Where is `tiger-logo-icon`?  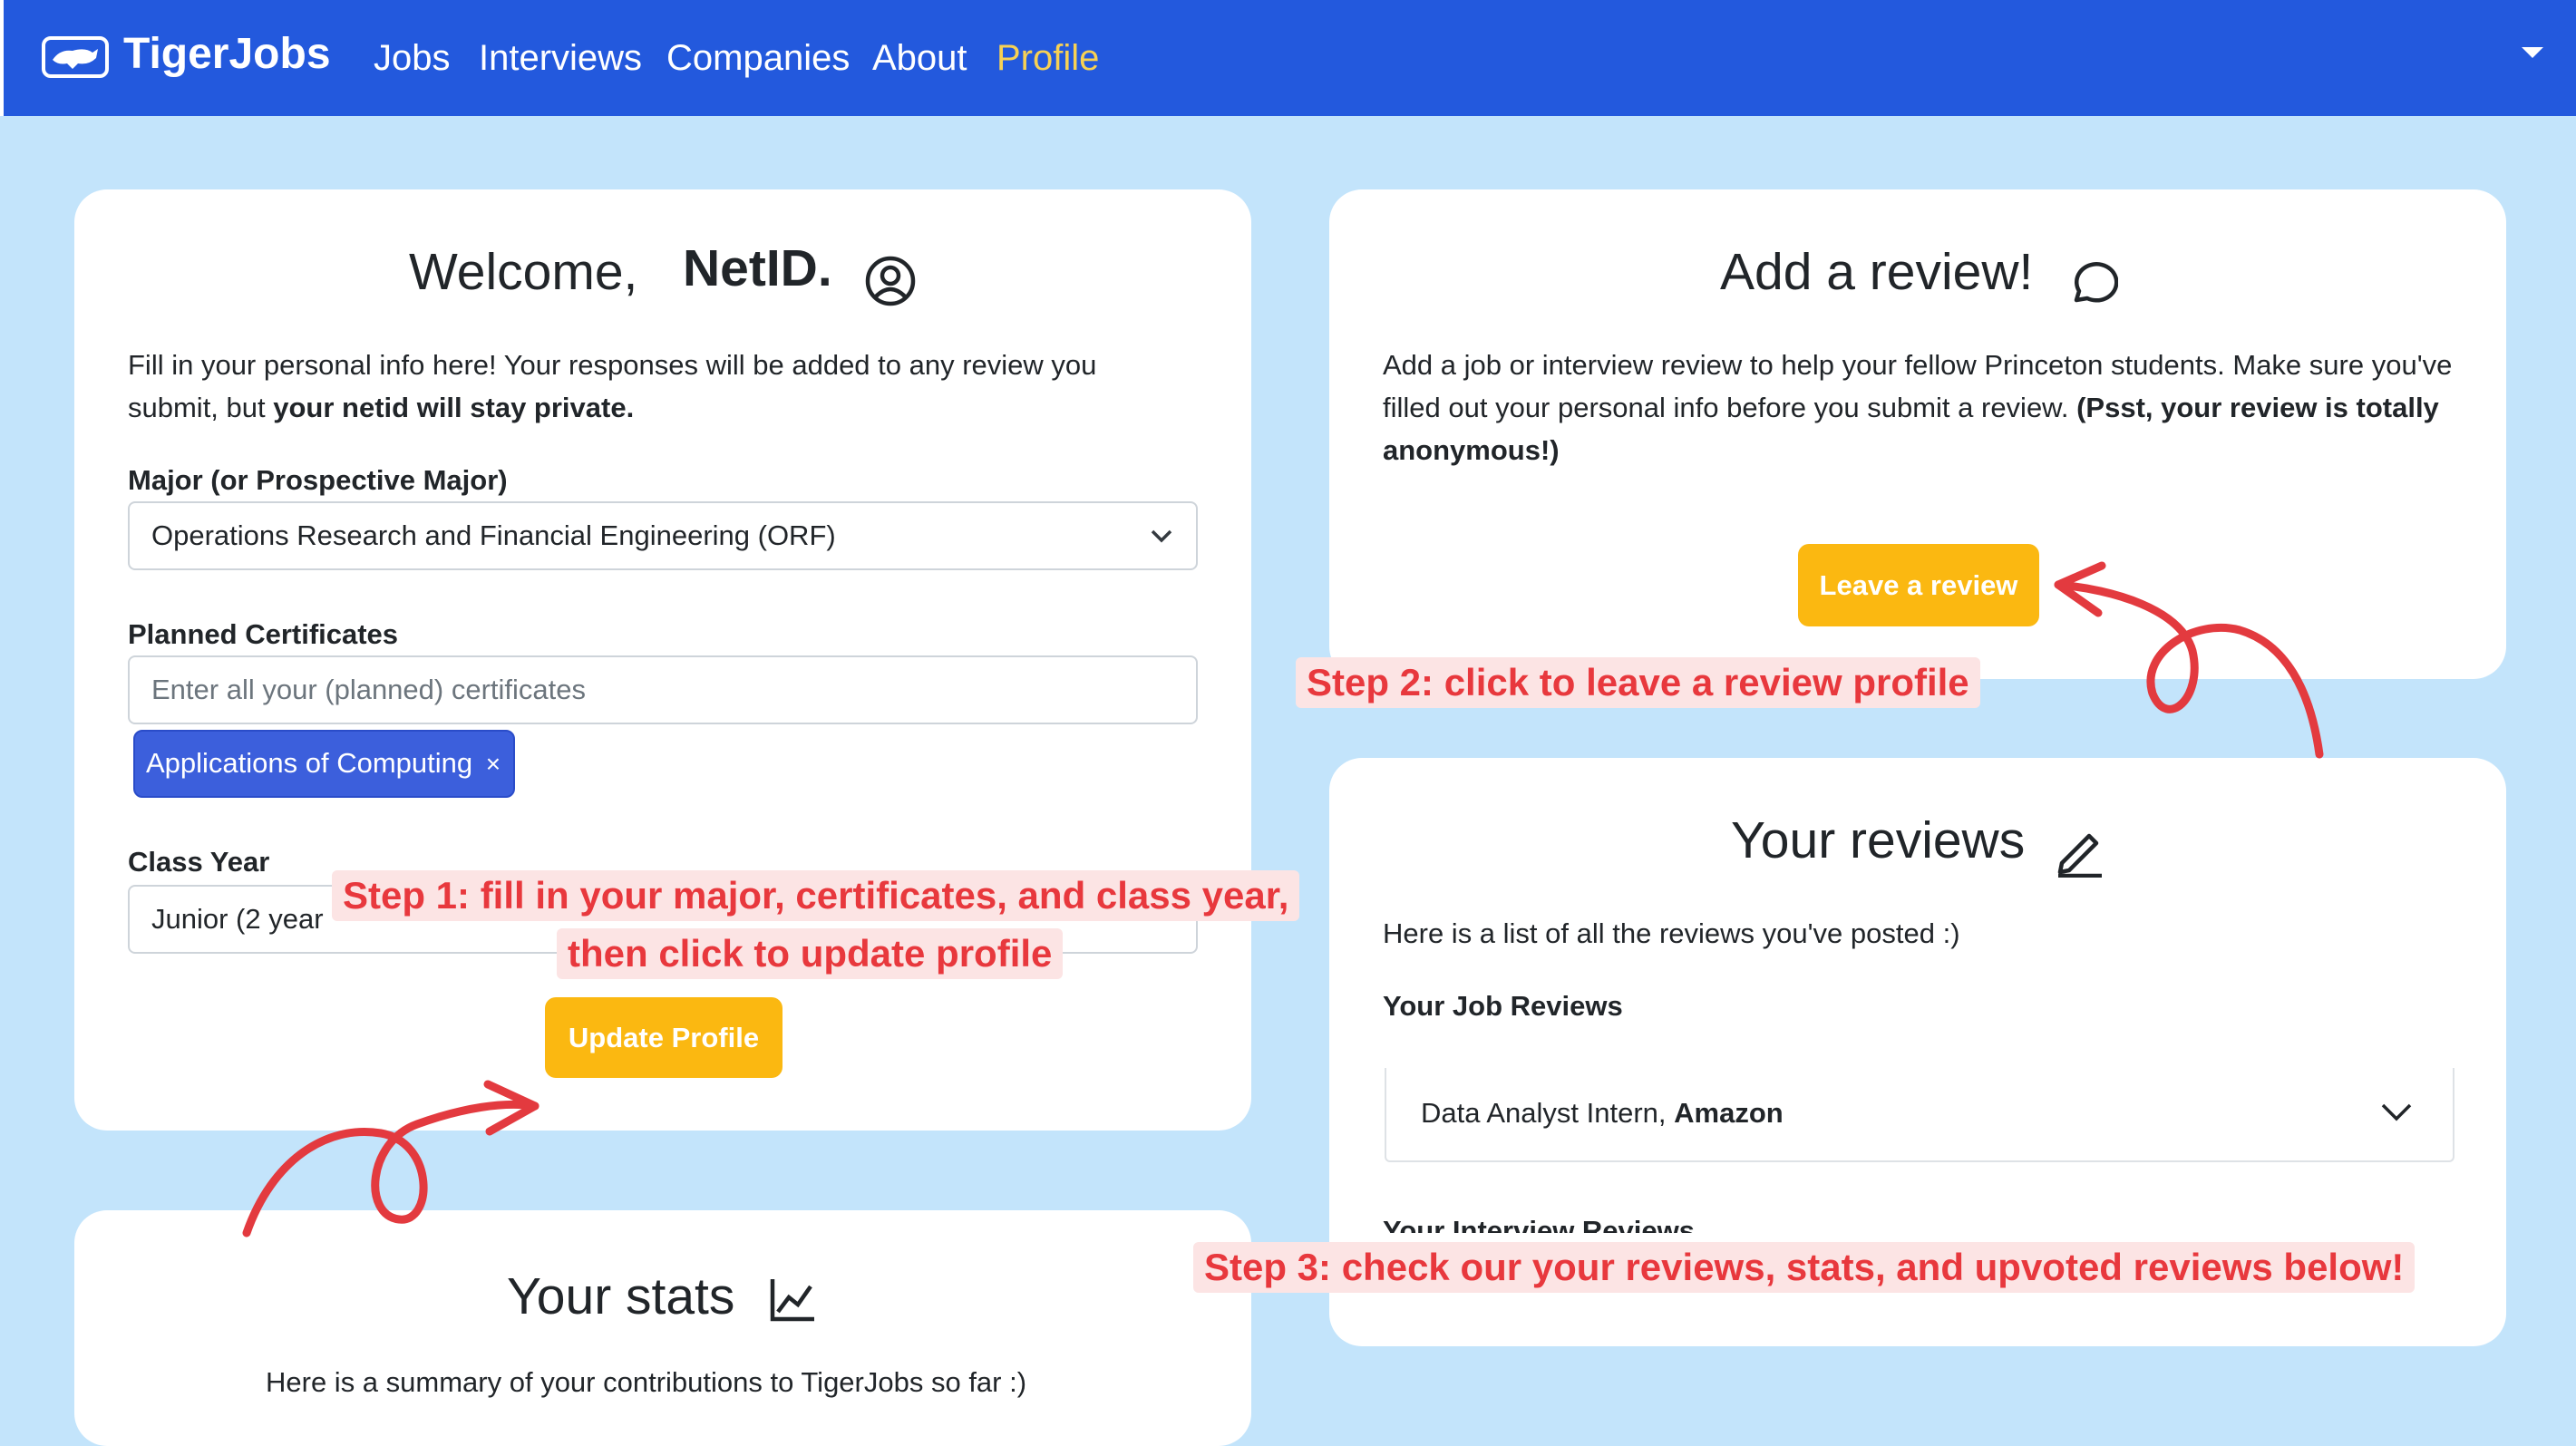 tiger-logo-icon is located at coordinates (75, 57).